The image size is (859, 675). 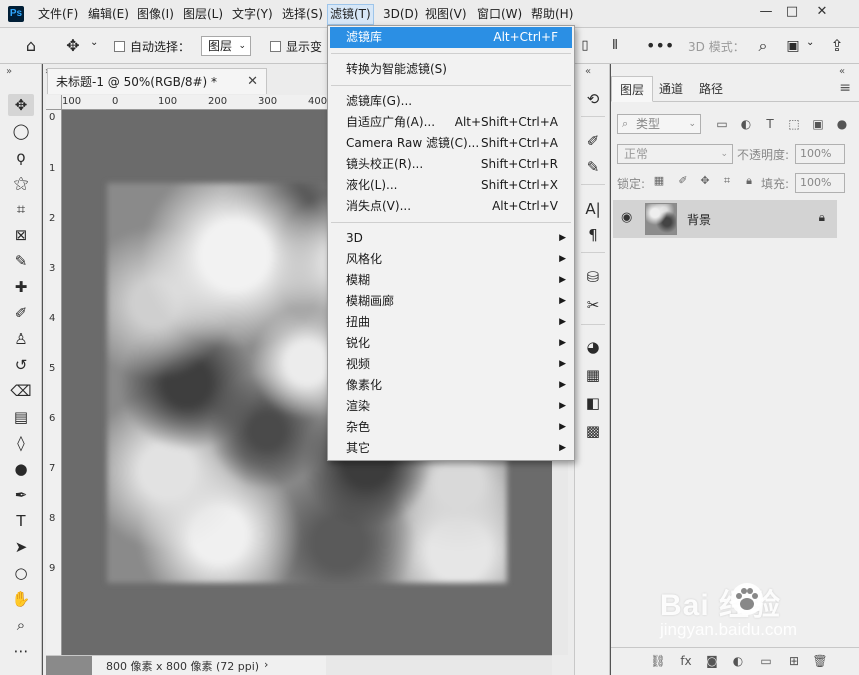 What do you see at coordinates (451, 385) in the screenshot?
I see `menu-item-pixelate: 像素化 ▶` at bounding box center [451, 385].